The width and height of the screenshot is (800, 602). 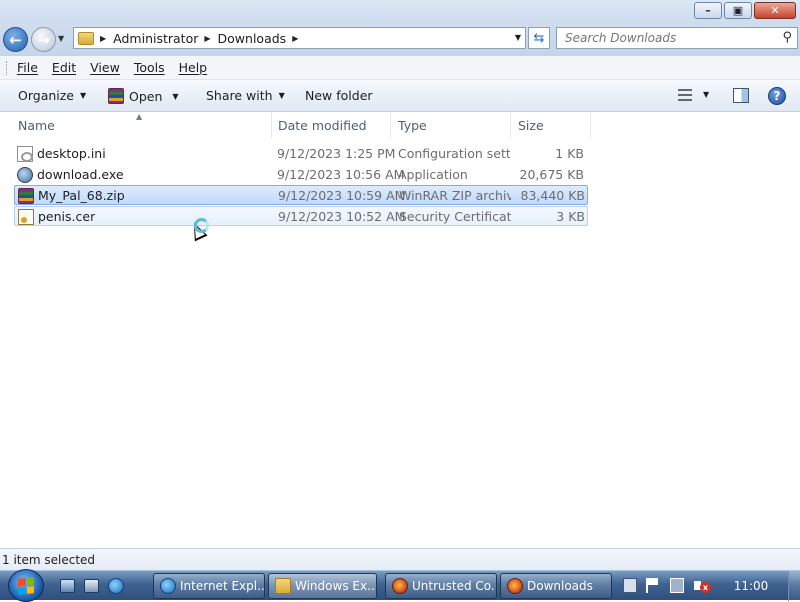 What do you see at coordinates (46, 95) in the screenshot?
I see `organize-label: Organize` at bounding box center [46, 95].